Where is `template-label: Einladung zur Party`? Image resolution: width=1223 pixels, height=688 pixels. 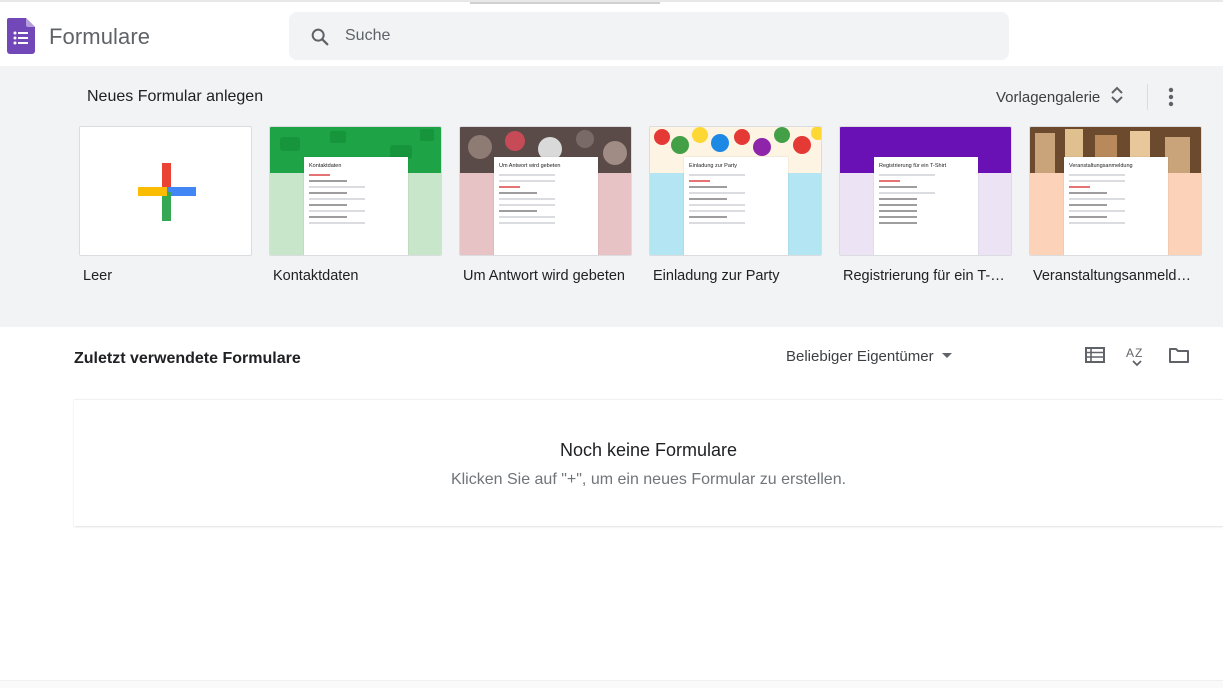 template-label: Einladung zur Party is located at coordinates (716, 276).